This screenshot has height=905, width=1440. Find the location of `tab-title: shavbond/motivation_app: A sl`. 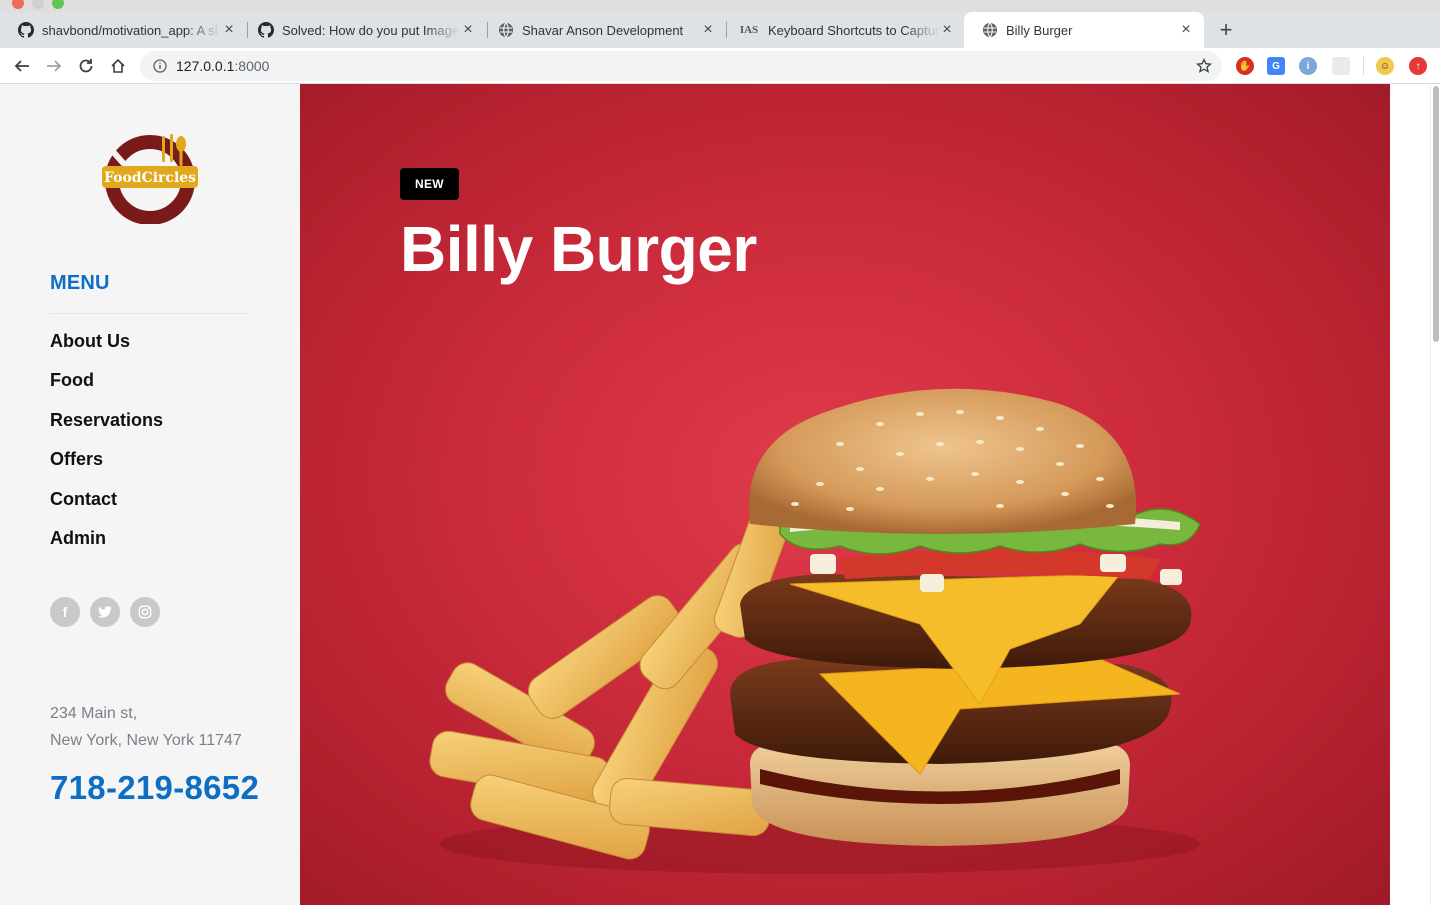

tab-title: shavbond/motivation_app: A sl is located at coordinates (130, 30).